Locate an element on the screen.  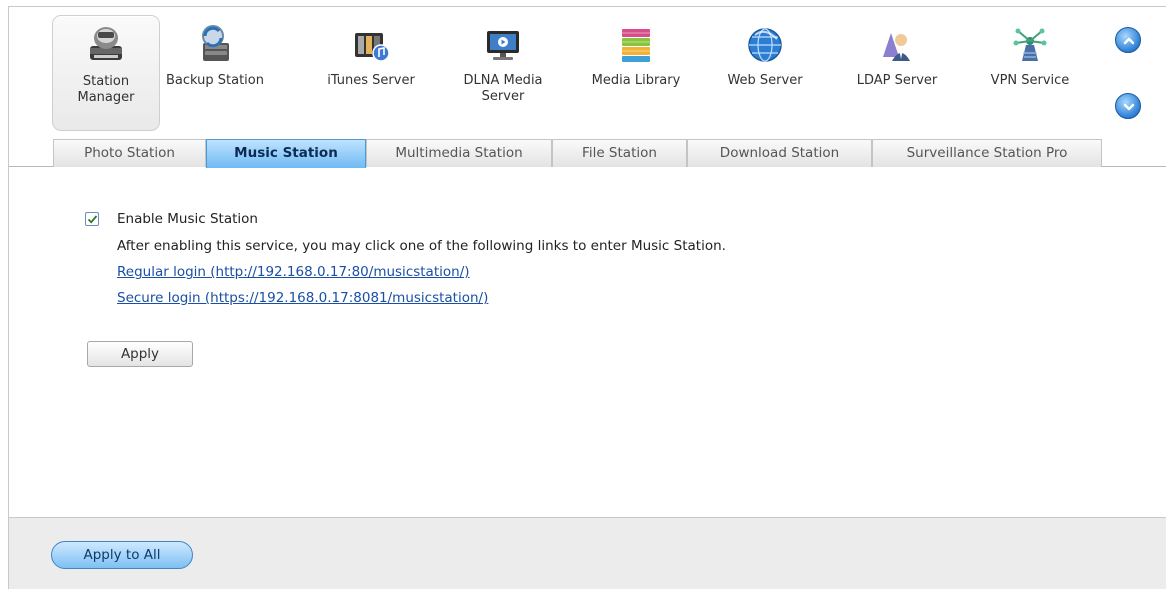
enable-music-station-label: Enable Music Station is located at coordinates (187, 219).